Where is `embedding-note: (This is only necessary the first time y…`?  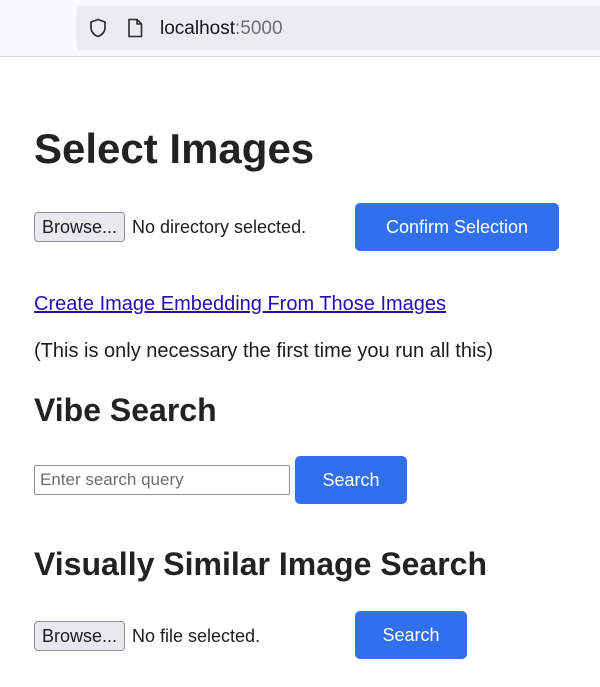 embedding-note: (This is only necessary the first time y… is located at coordinates (264, 351).